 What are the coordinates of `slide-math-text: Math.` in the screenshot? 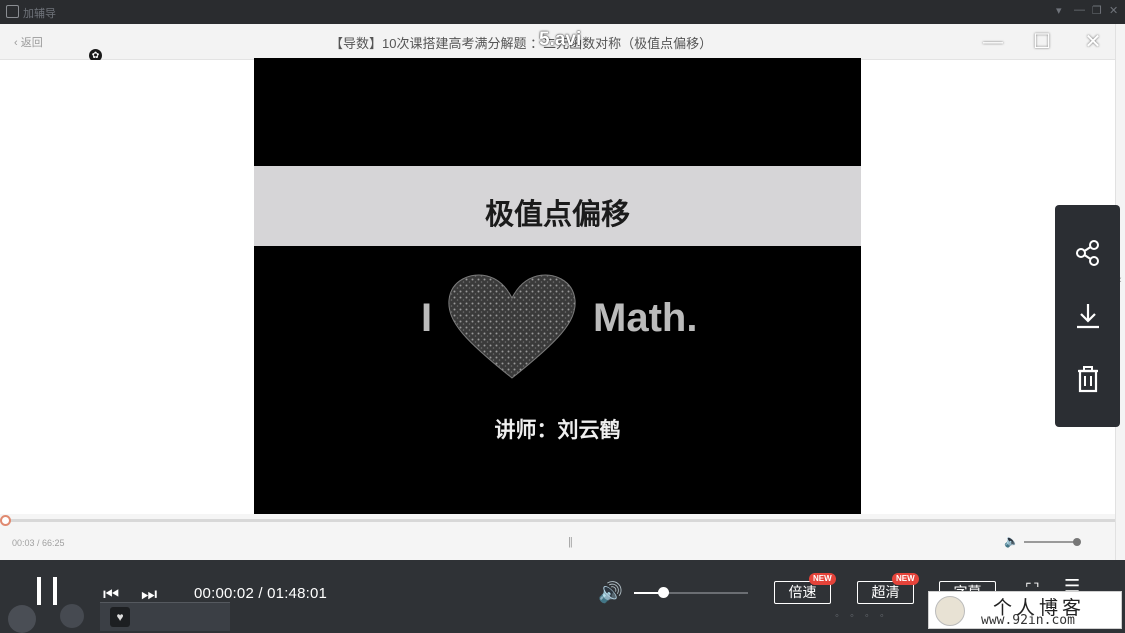 It's located at (645, 318).